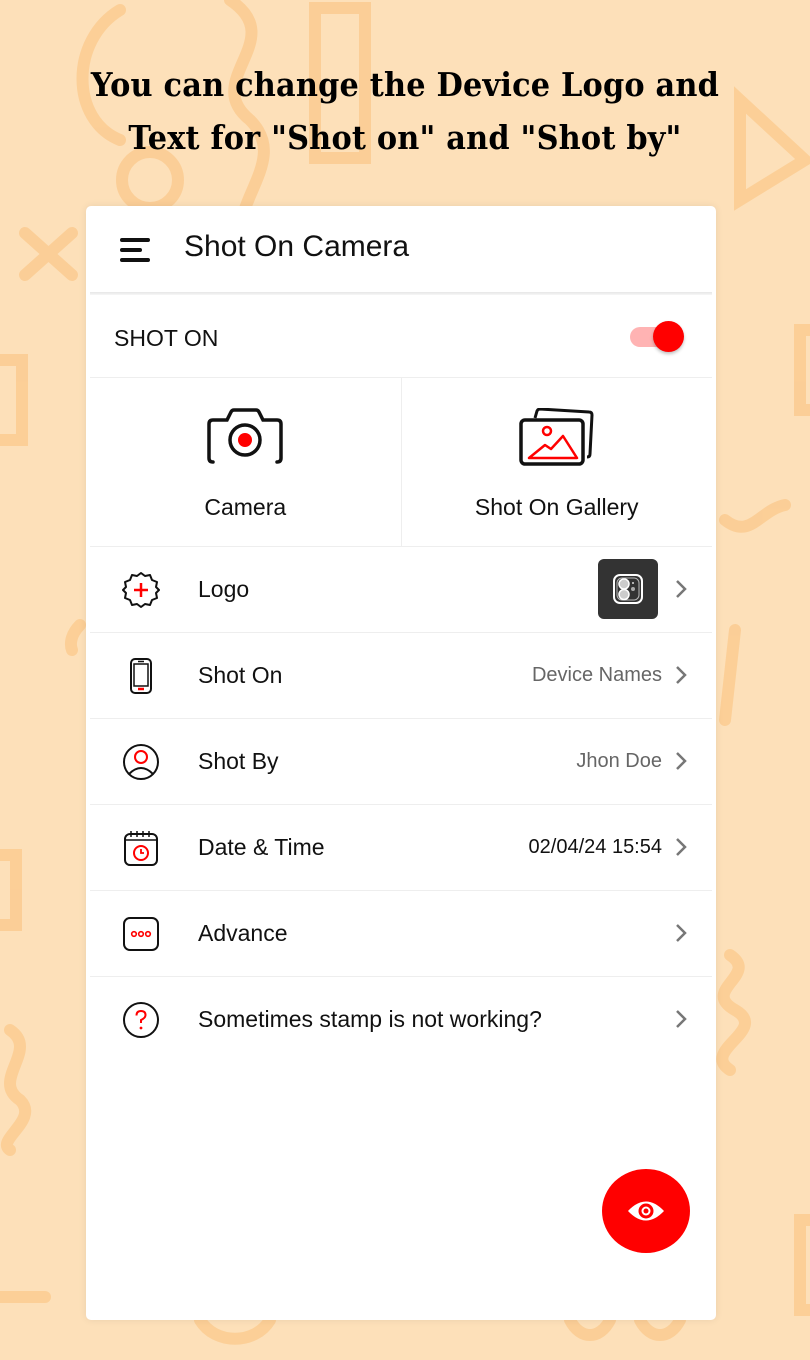 The image size is (810, 1360). What do you see at coordinates (401, 590) in the screenshot?
I see `settings-row-logo: Logo` at bounding box center [401, 590].